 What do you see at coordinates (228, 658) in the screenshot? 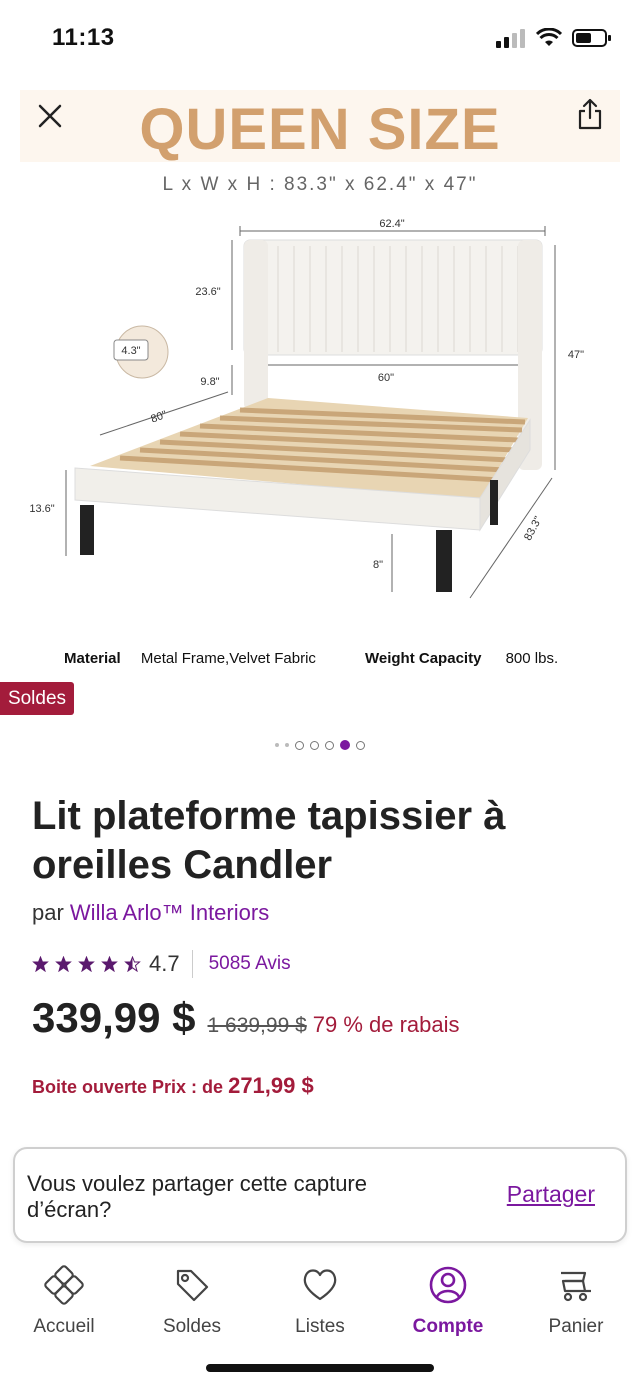
I see `spec-material-value: Metal Frame,Velvet Fabric` at bounding box center [228, 658].